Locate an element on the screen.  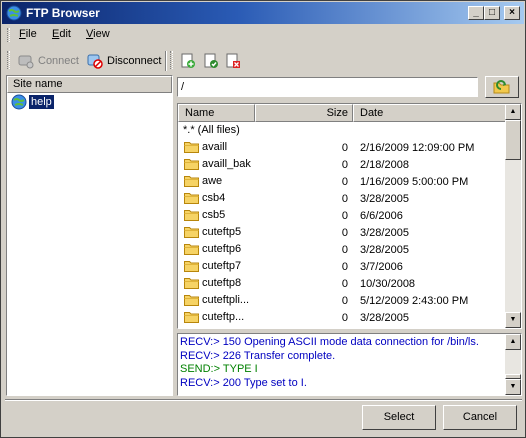
file-row: availl 0 2/16/2009 12:09:00 PM is located at coordinates (342, 147).